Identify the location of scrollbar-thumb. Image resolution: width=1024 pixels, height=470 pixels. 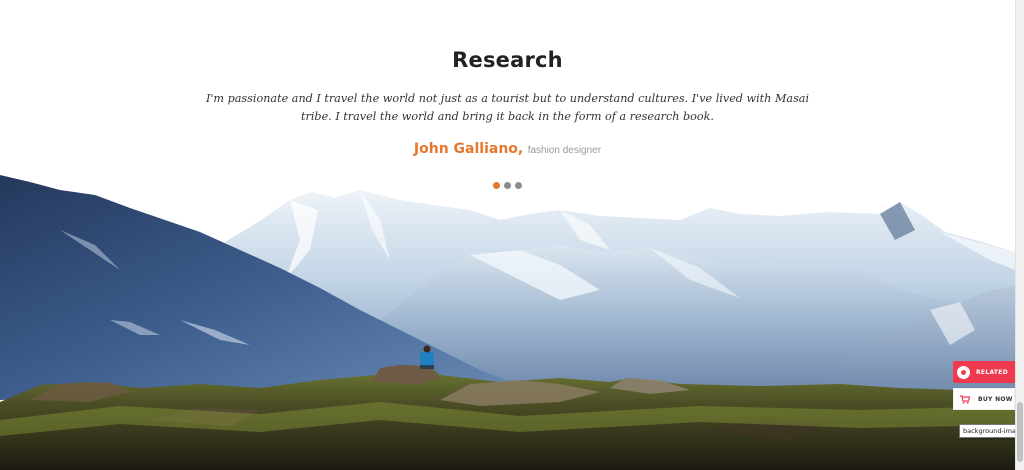
(1020, 432).